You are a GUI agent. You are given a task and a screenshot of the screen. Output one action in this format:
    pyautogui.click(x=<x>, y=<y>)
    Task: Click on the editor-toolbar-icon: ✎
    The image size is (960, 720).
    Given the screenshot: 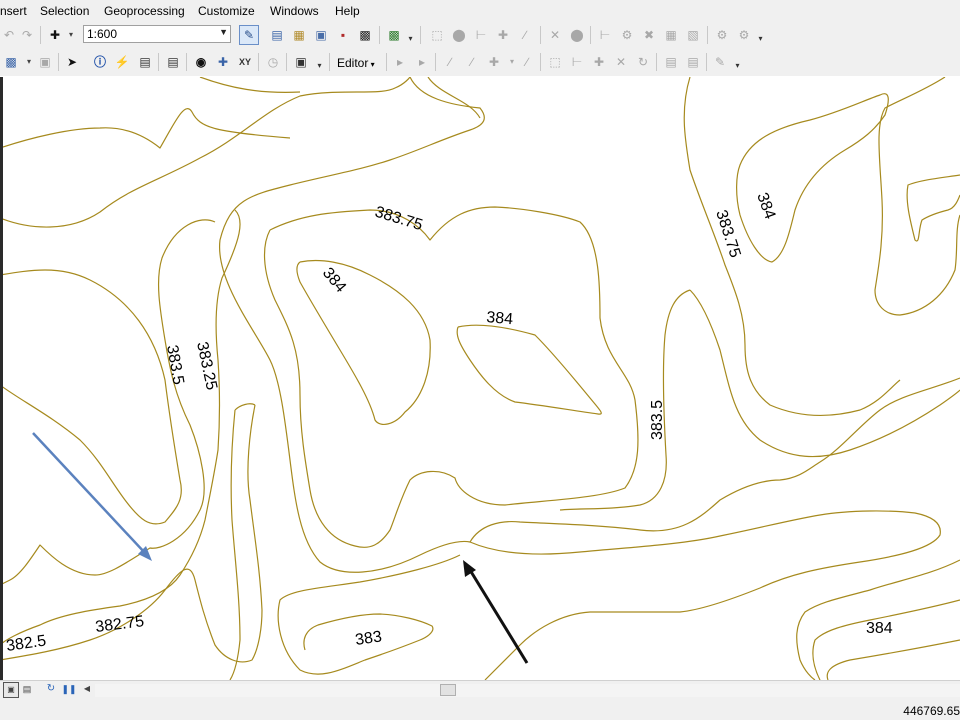 What is the action you would take?
    pyautogui.click(x=249, y=35)
    